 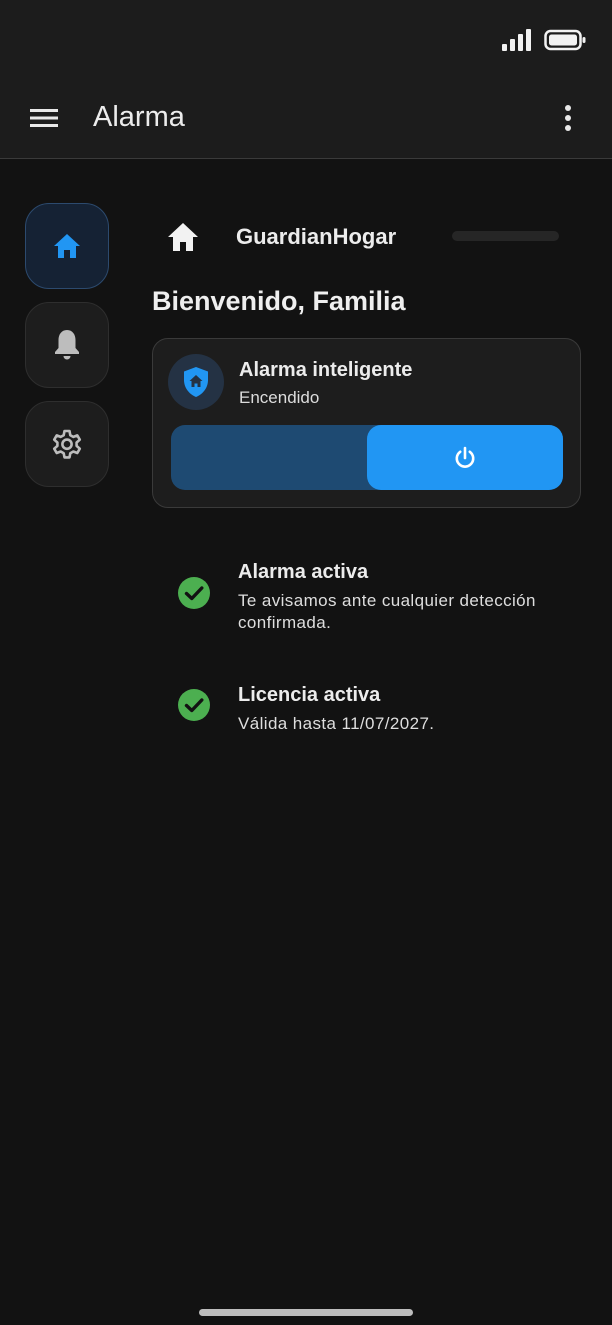 I want to click on loading-placeholder-bar, so click(x=505, y=236).